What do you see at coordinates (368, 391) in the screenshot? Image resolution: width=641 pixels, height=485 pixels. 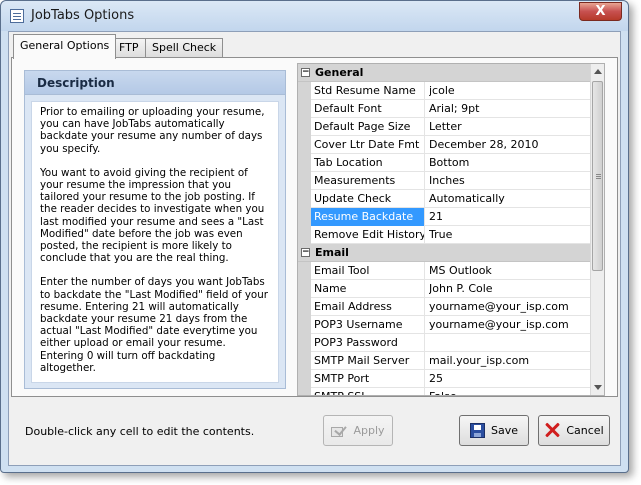 I see `property-name: SMTP SSL` at bounding box center [368, 391].